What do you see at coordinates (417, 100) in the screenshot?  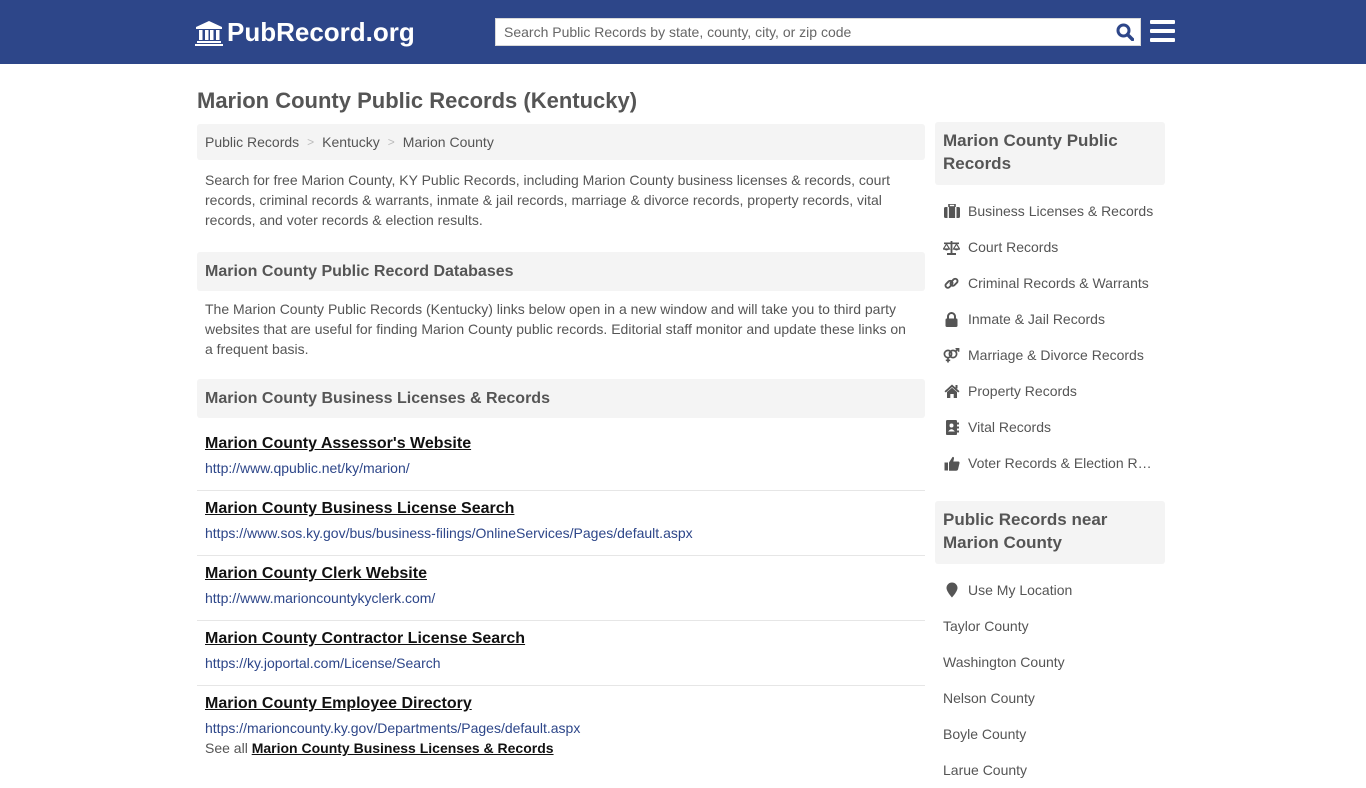 I see `page-title: Marion County Public Records (Kentucky)` at bounding box center [417, 100].